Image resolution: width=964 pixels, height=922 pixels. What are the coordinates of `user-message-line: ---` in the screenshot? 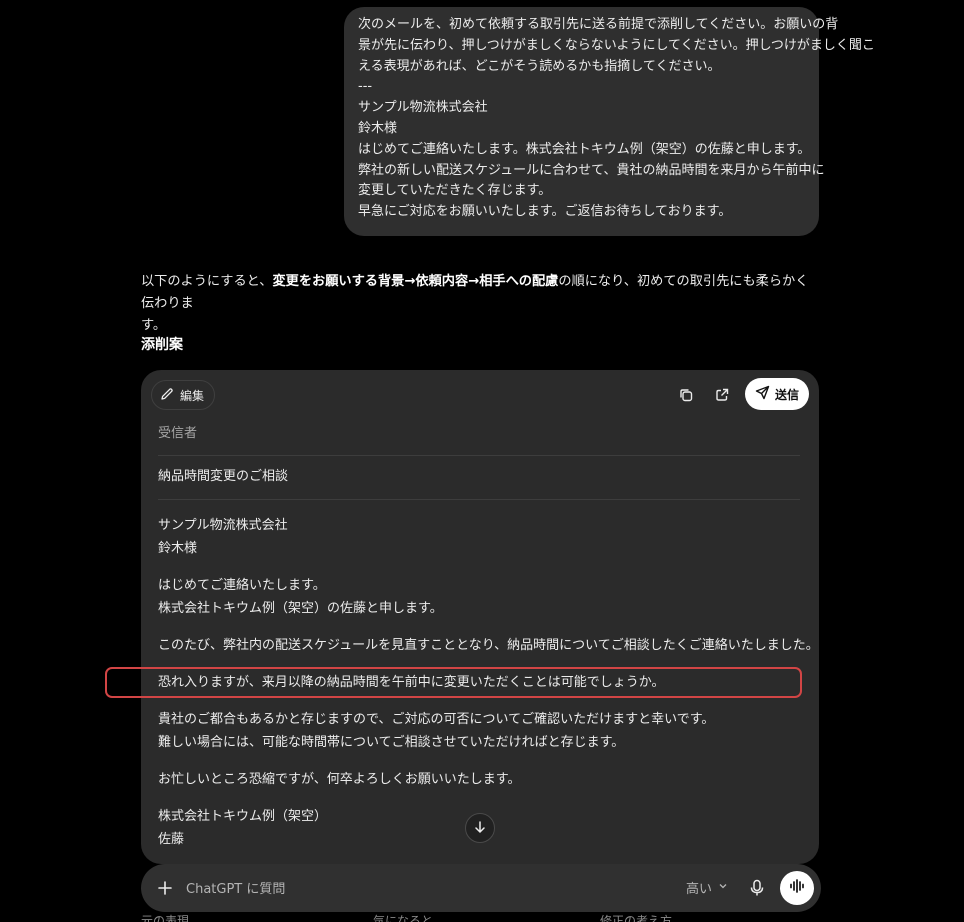 It's located at (365, 87).